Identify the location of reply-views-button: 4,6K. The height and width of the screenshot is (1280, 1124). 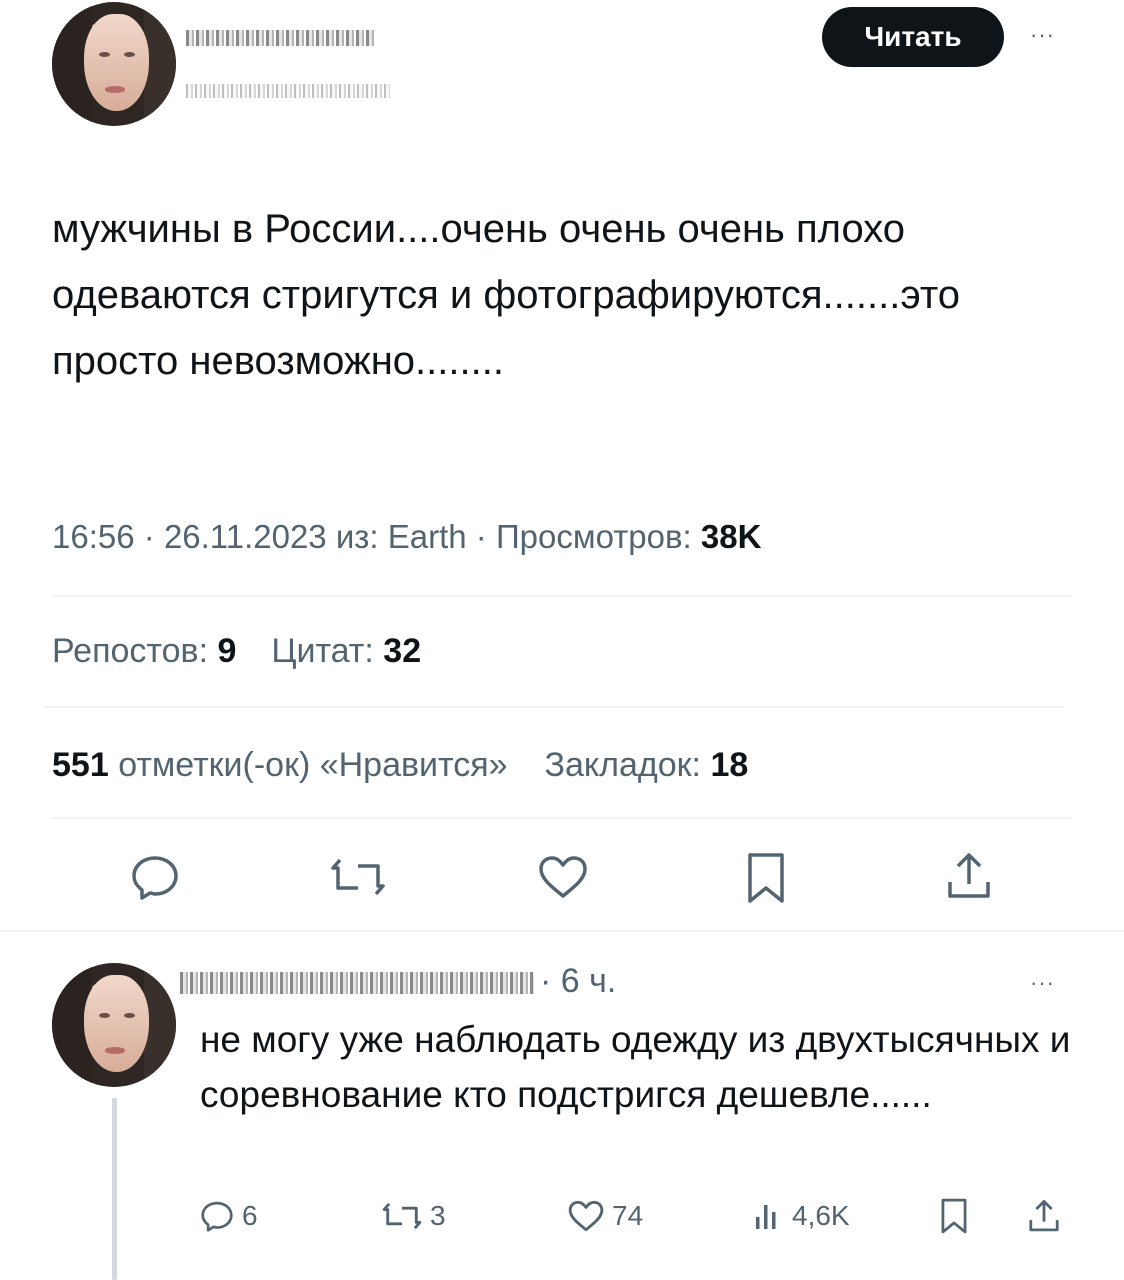
(802, 1216).